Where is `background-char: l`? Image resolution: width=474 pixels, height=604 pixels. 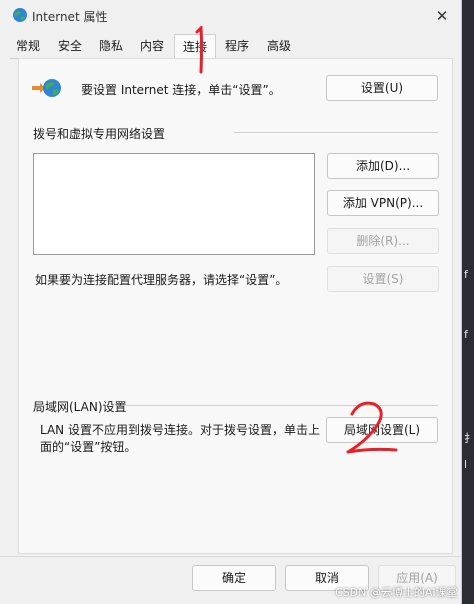 background-char: l is located at coordinates (466, 464).